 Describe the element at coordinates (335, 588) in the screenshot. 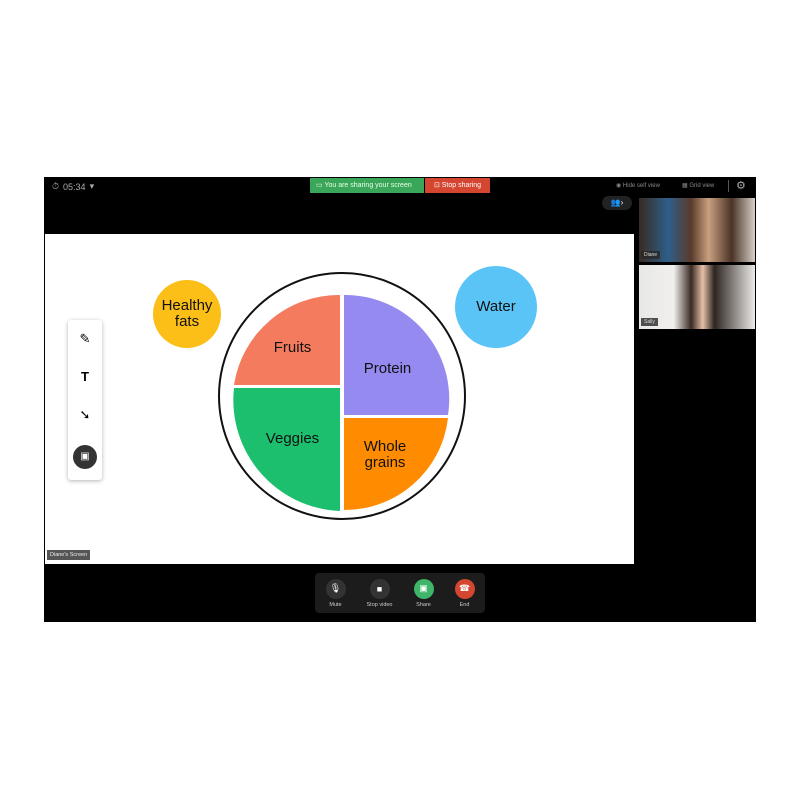

I see `microphone-icon: 🎙` at that location.